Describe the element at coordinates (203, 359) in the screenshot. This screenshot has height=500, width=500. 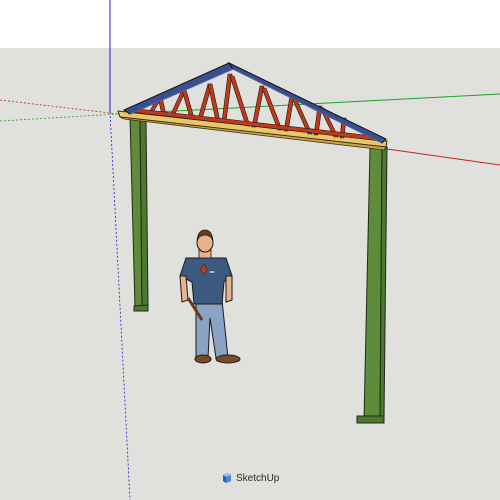
I see `person-shoe-left` at that location.